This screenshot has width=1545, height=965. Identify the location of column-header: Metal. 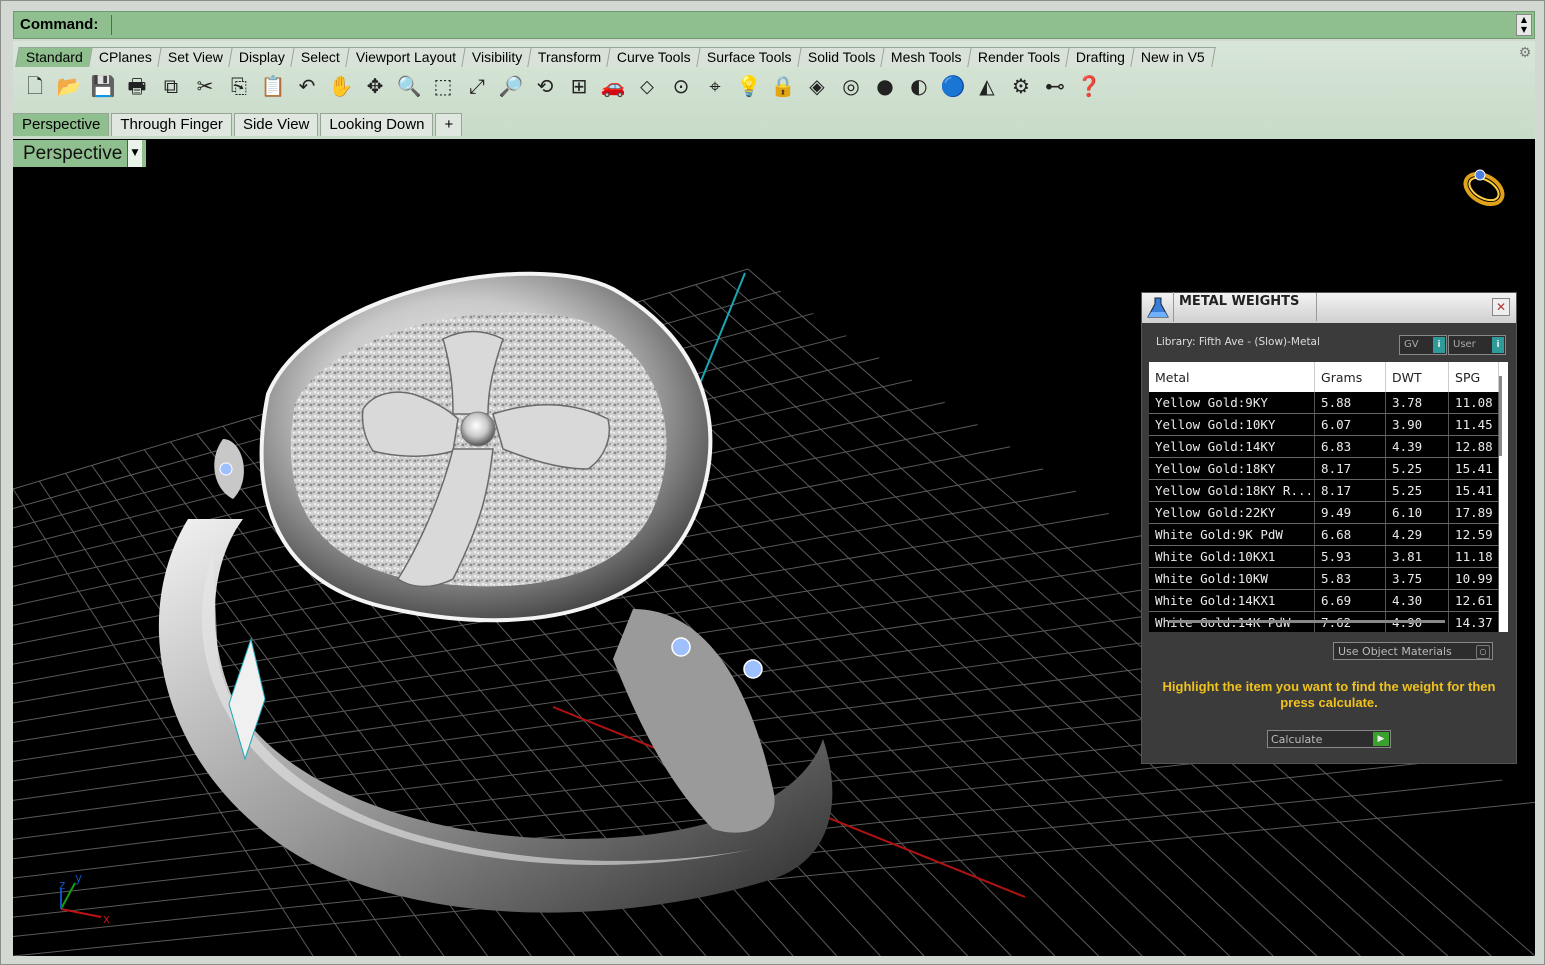
(1232, 377).